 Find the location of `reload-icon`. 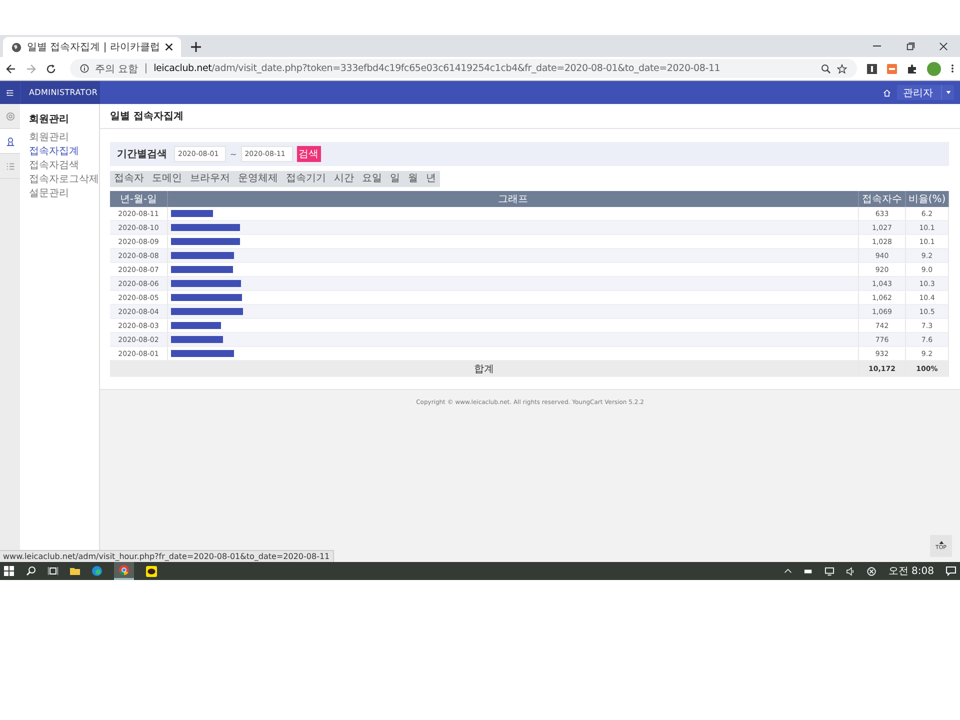

reload-icon is located at coordinates (51, 69).